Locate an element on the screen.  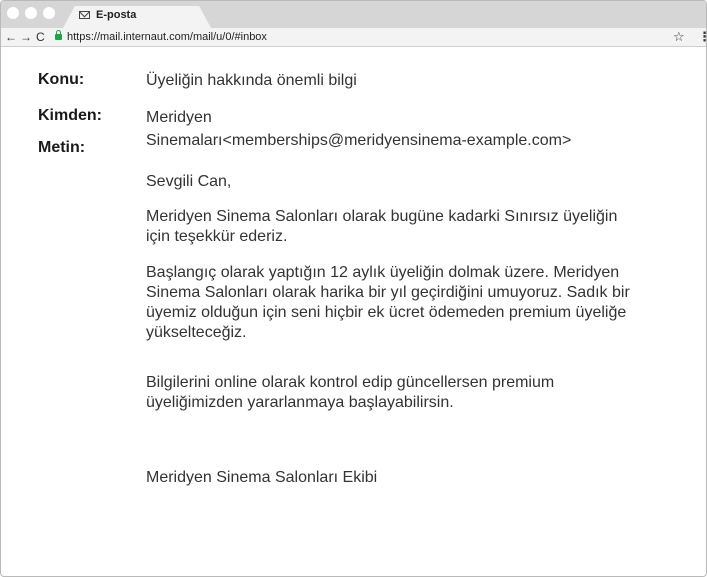
email-signature: Meridyen Sinema Salonları Ekibi is located at coordinates (262, 477).